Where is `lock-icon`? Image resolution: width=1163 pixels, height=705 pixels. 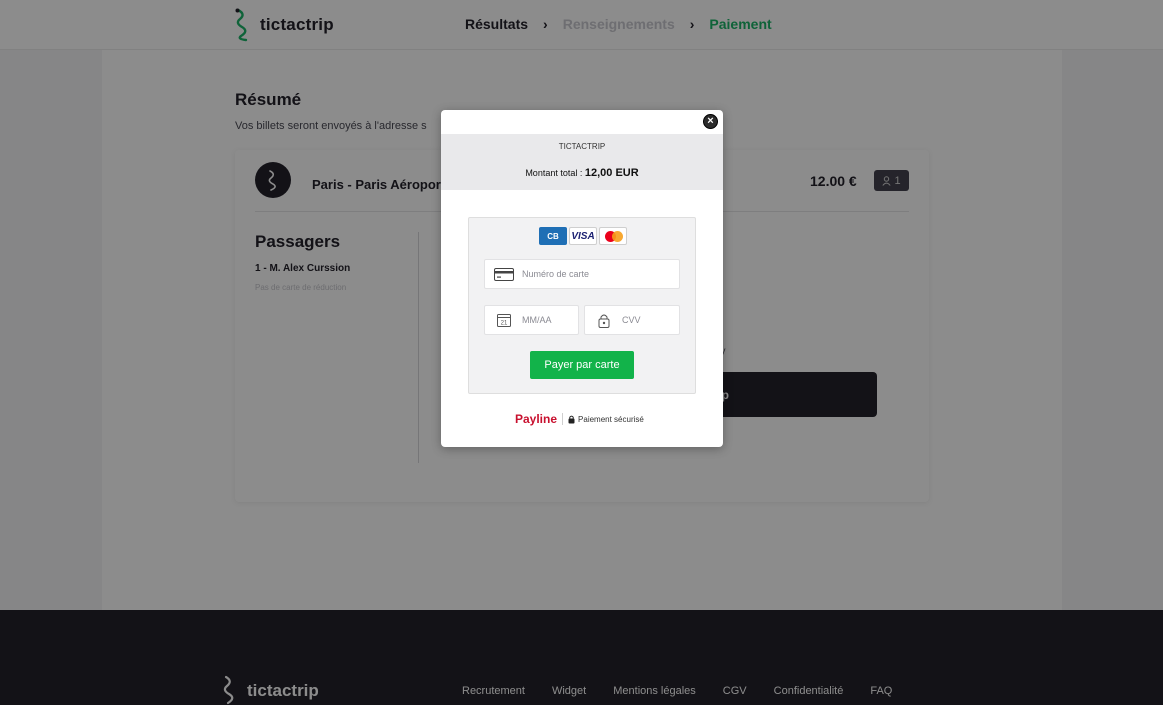
lock-icon is located at coordinates (604, 320).